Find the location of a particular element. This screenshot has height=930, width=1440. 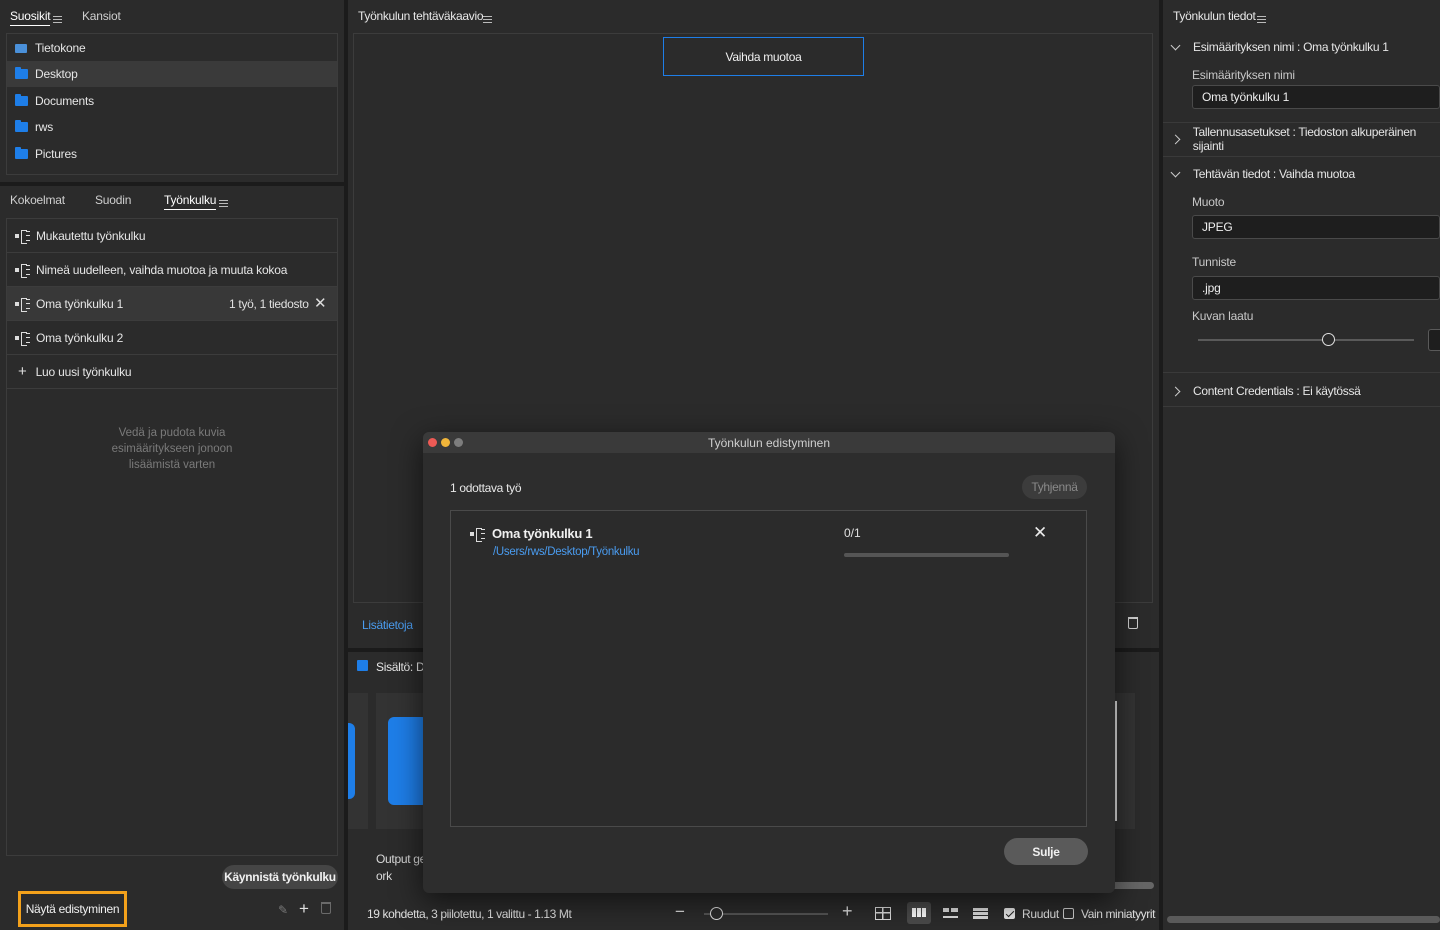

detail-view-button is located at coordinates (950, 913).